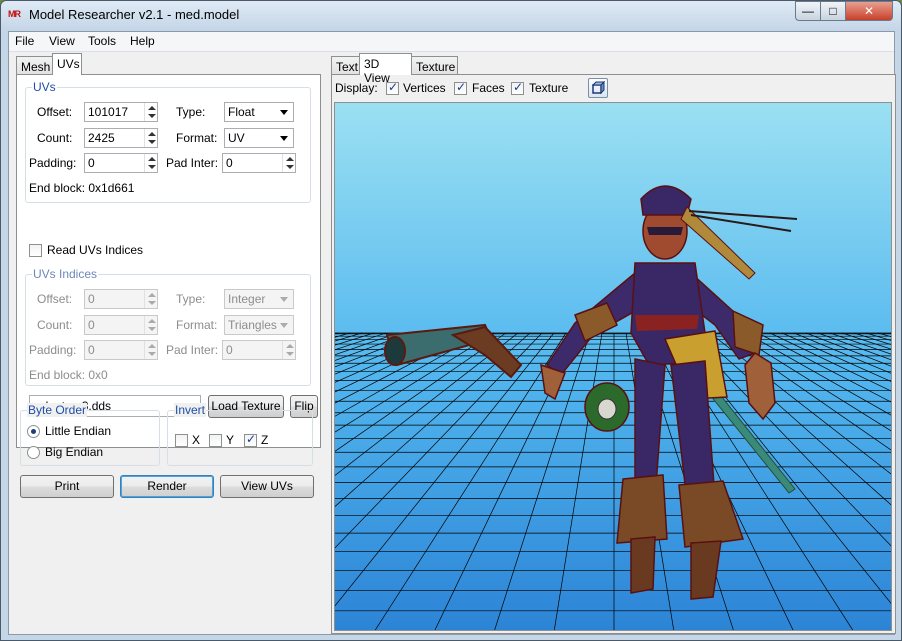 This screenshot has width=902, height=641. Describe the element at coordinates (101, 138) in the screenshot. I see `count-value: 2425` at that location.